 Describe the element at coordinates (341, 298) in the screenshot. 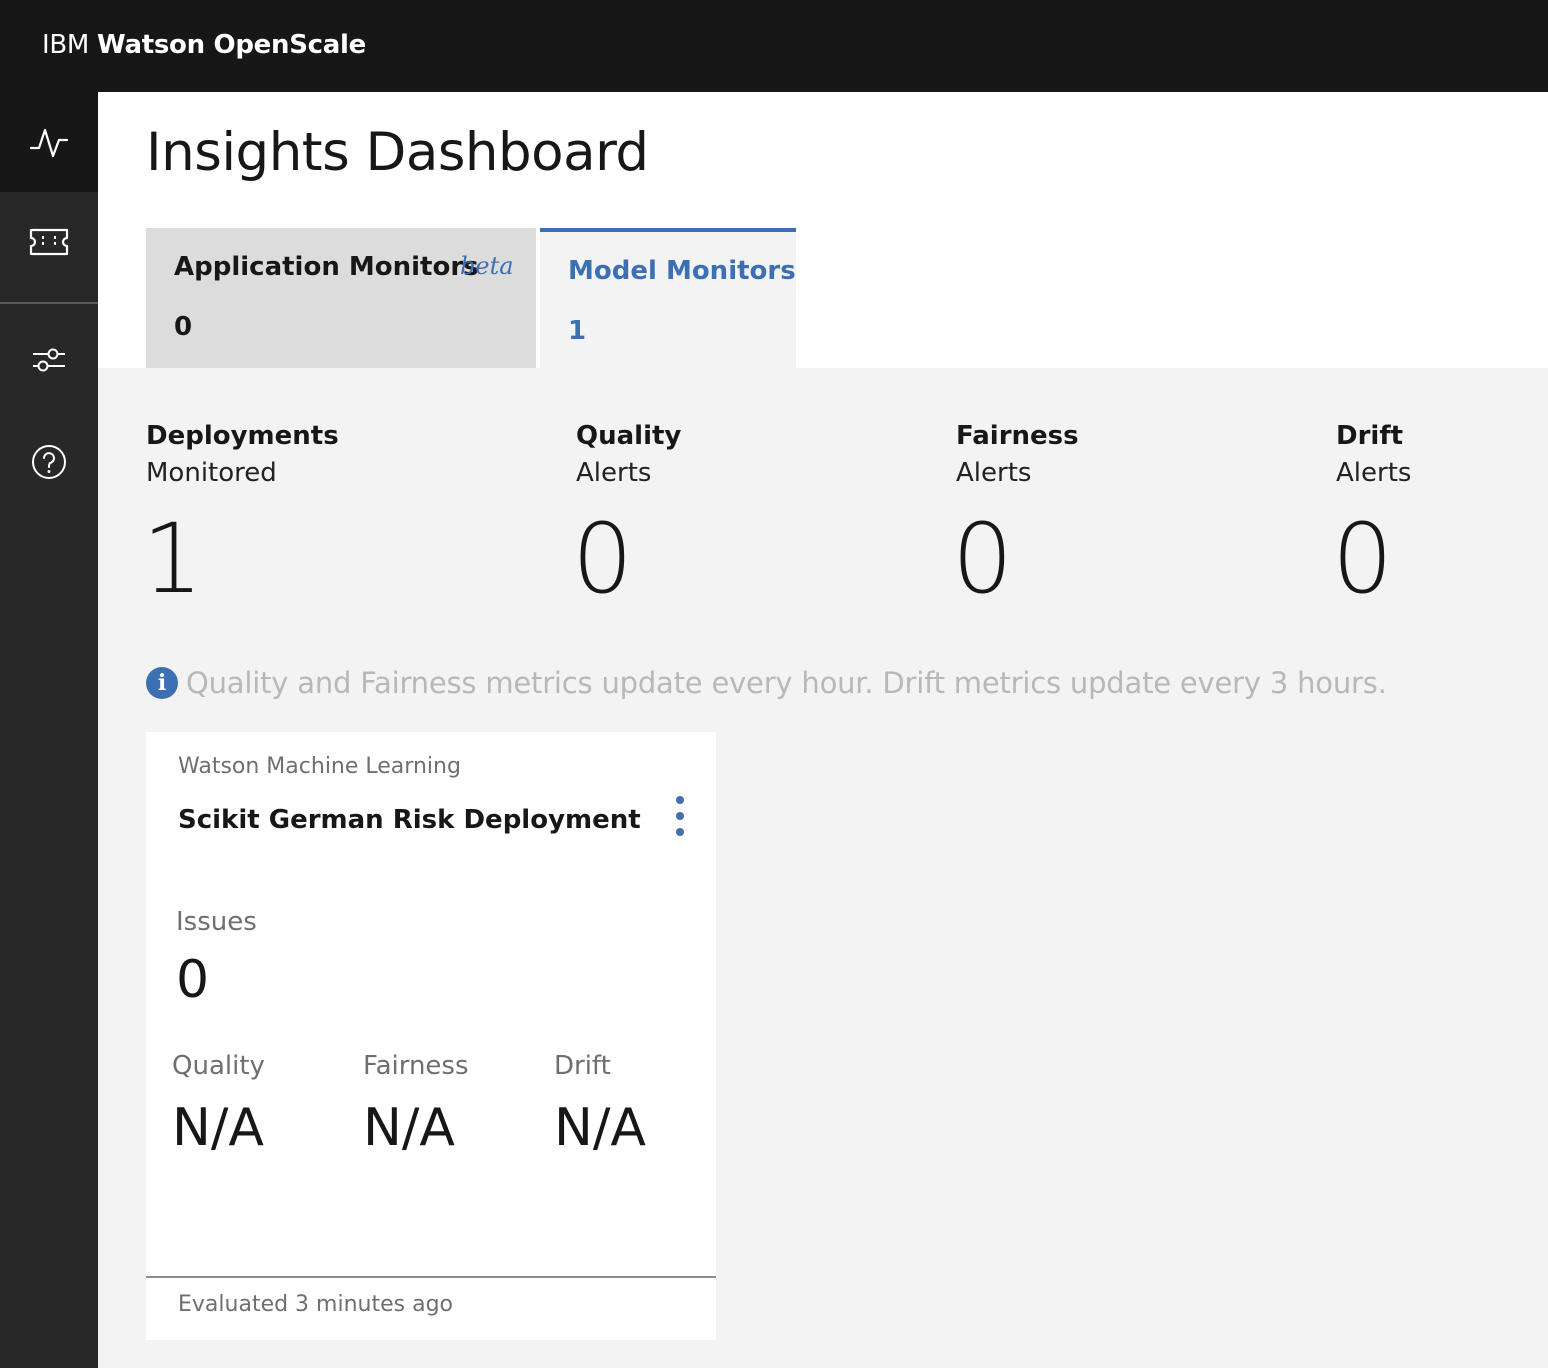

I see `tab-application-monitors: Application Monitors beta 0` at that location.